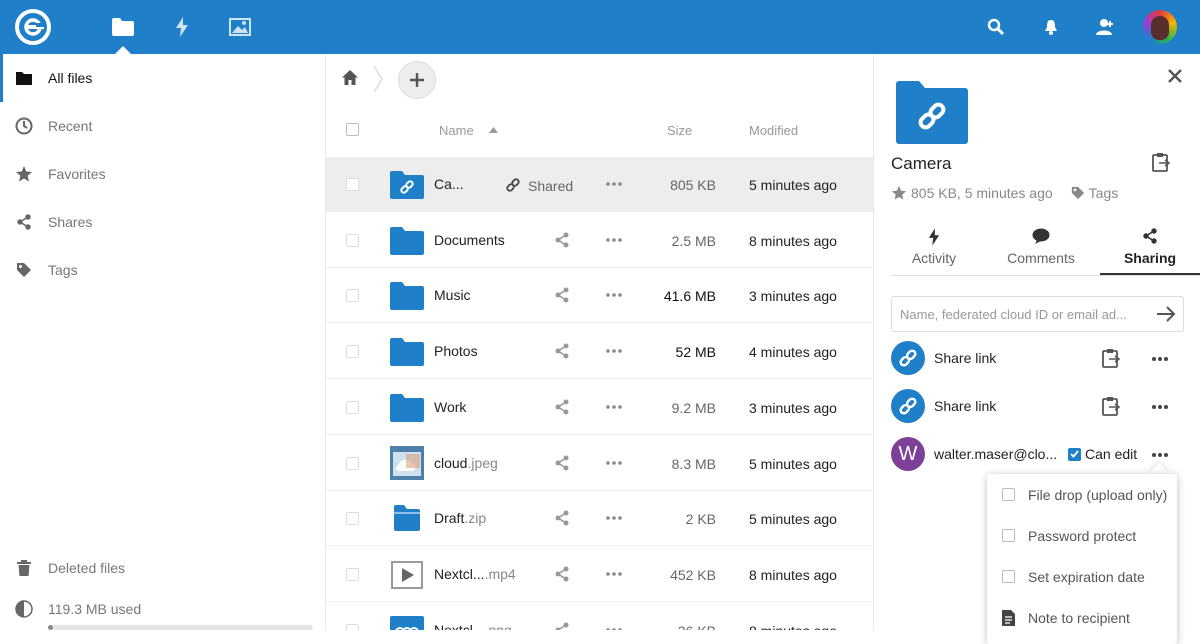 Image resolution: width=1200 pixels, height=644 pixels. I want to click on column-header-modified: Modified, so click(773, 130).